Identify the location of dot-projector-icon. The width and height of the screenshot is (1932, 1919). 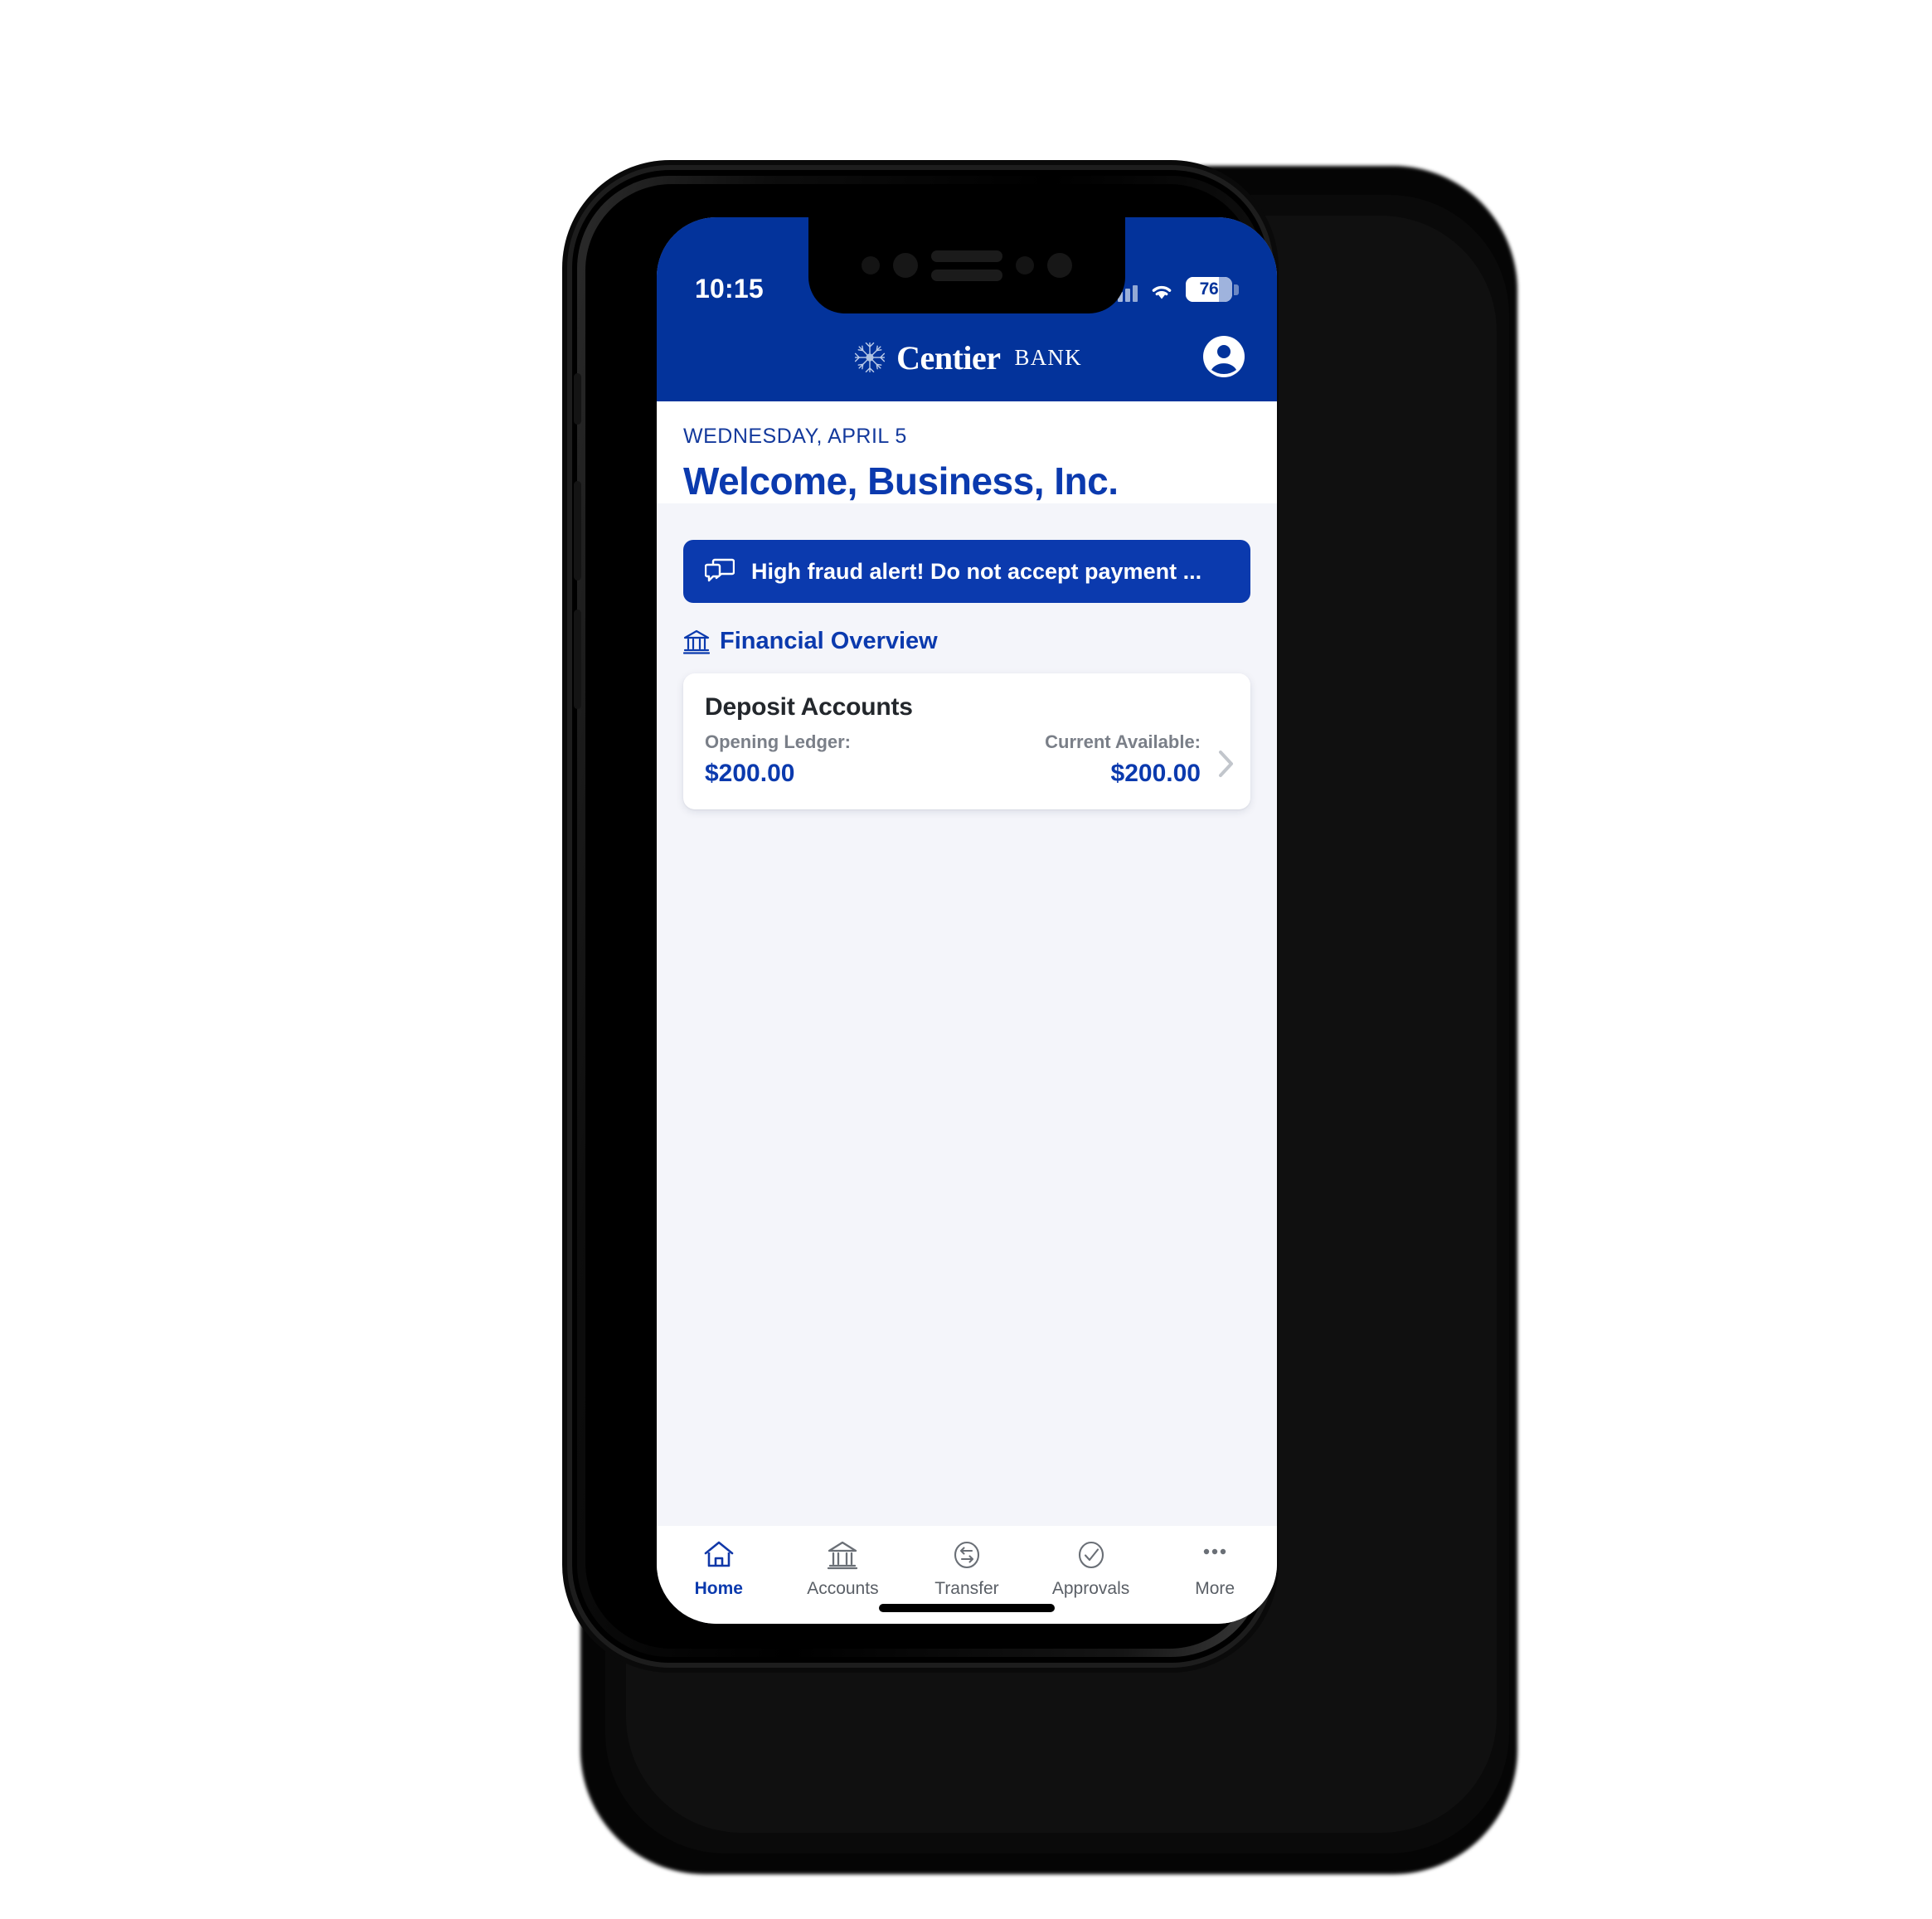
(1025, 265).